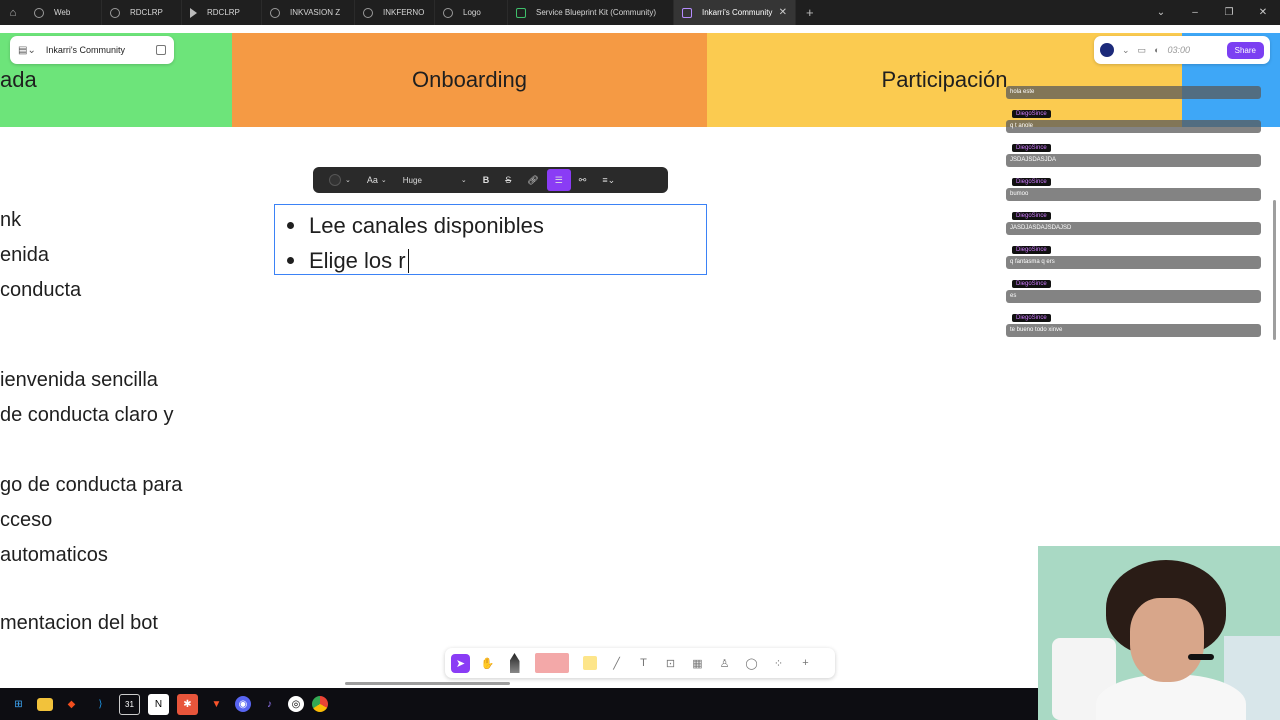  Describe the element at coordinates (13, 12) in the screenshot. I see `home-icon: ⌂` at that location.